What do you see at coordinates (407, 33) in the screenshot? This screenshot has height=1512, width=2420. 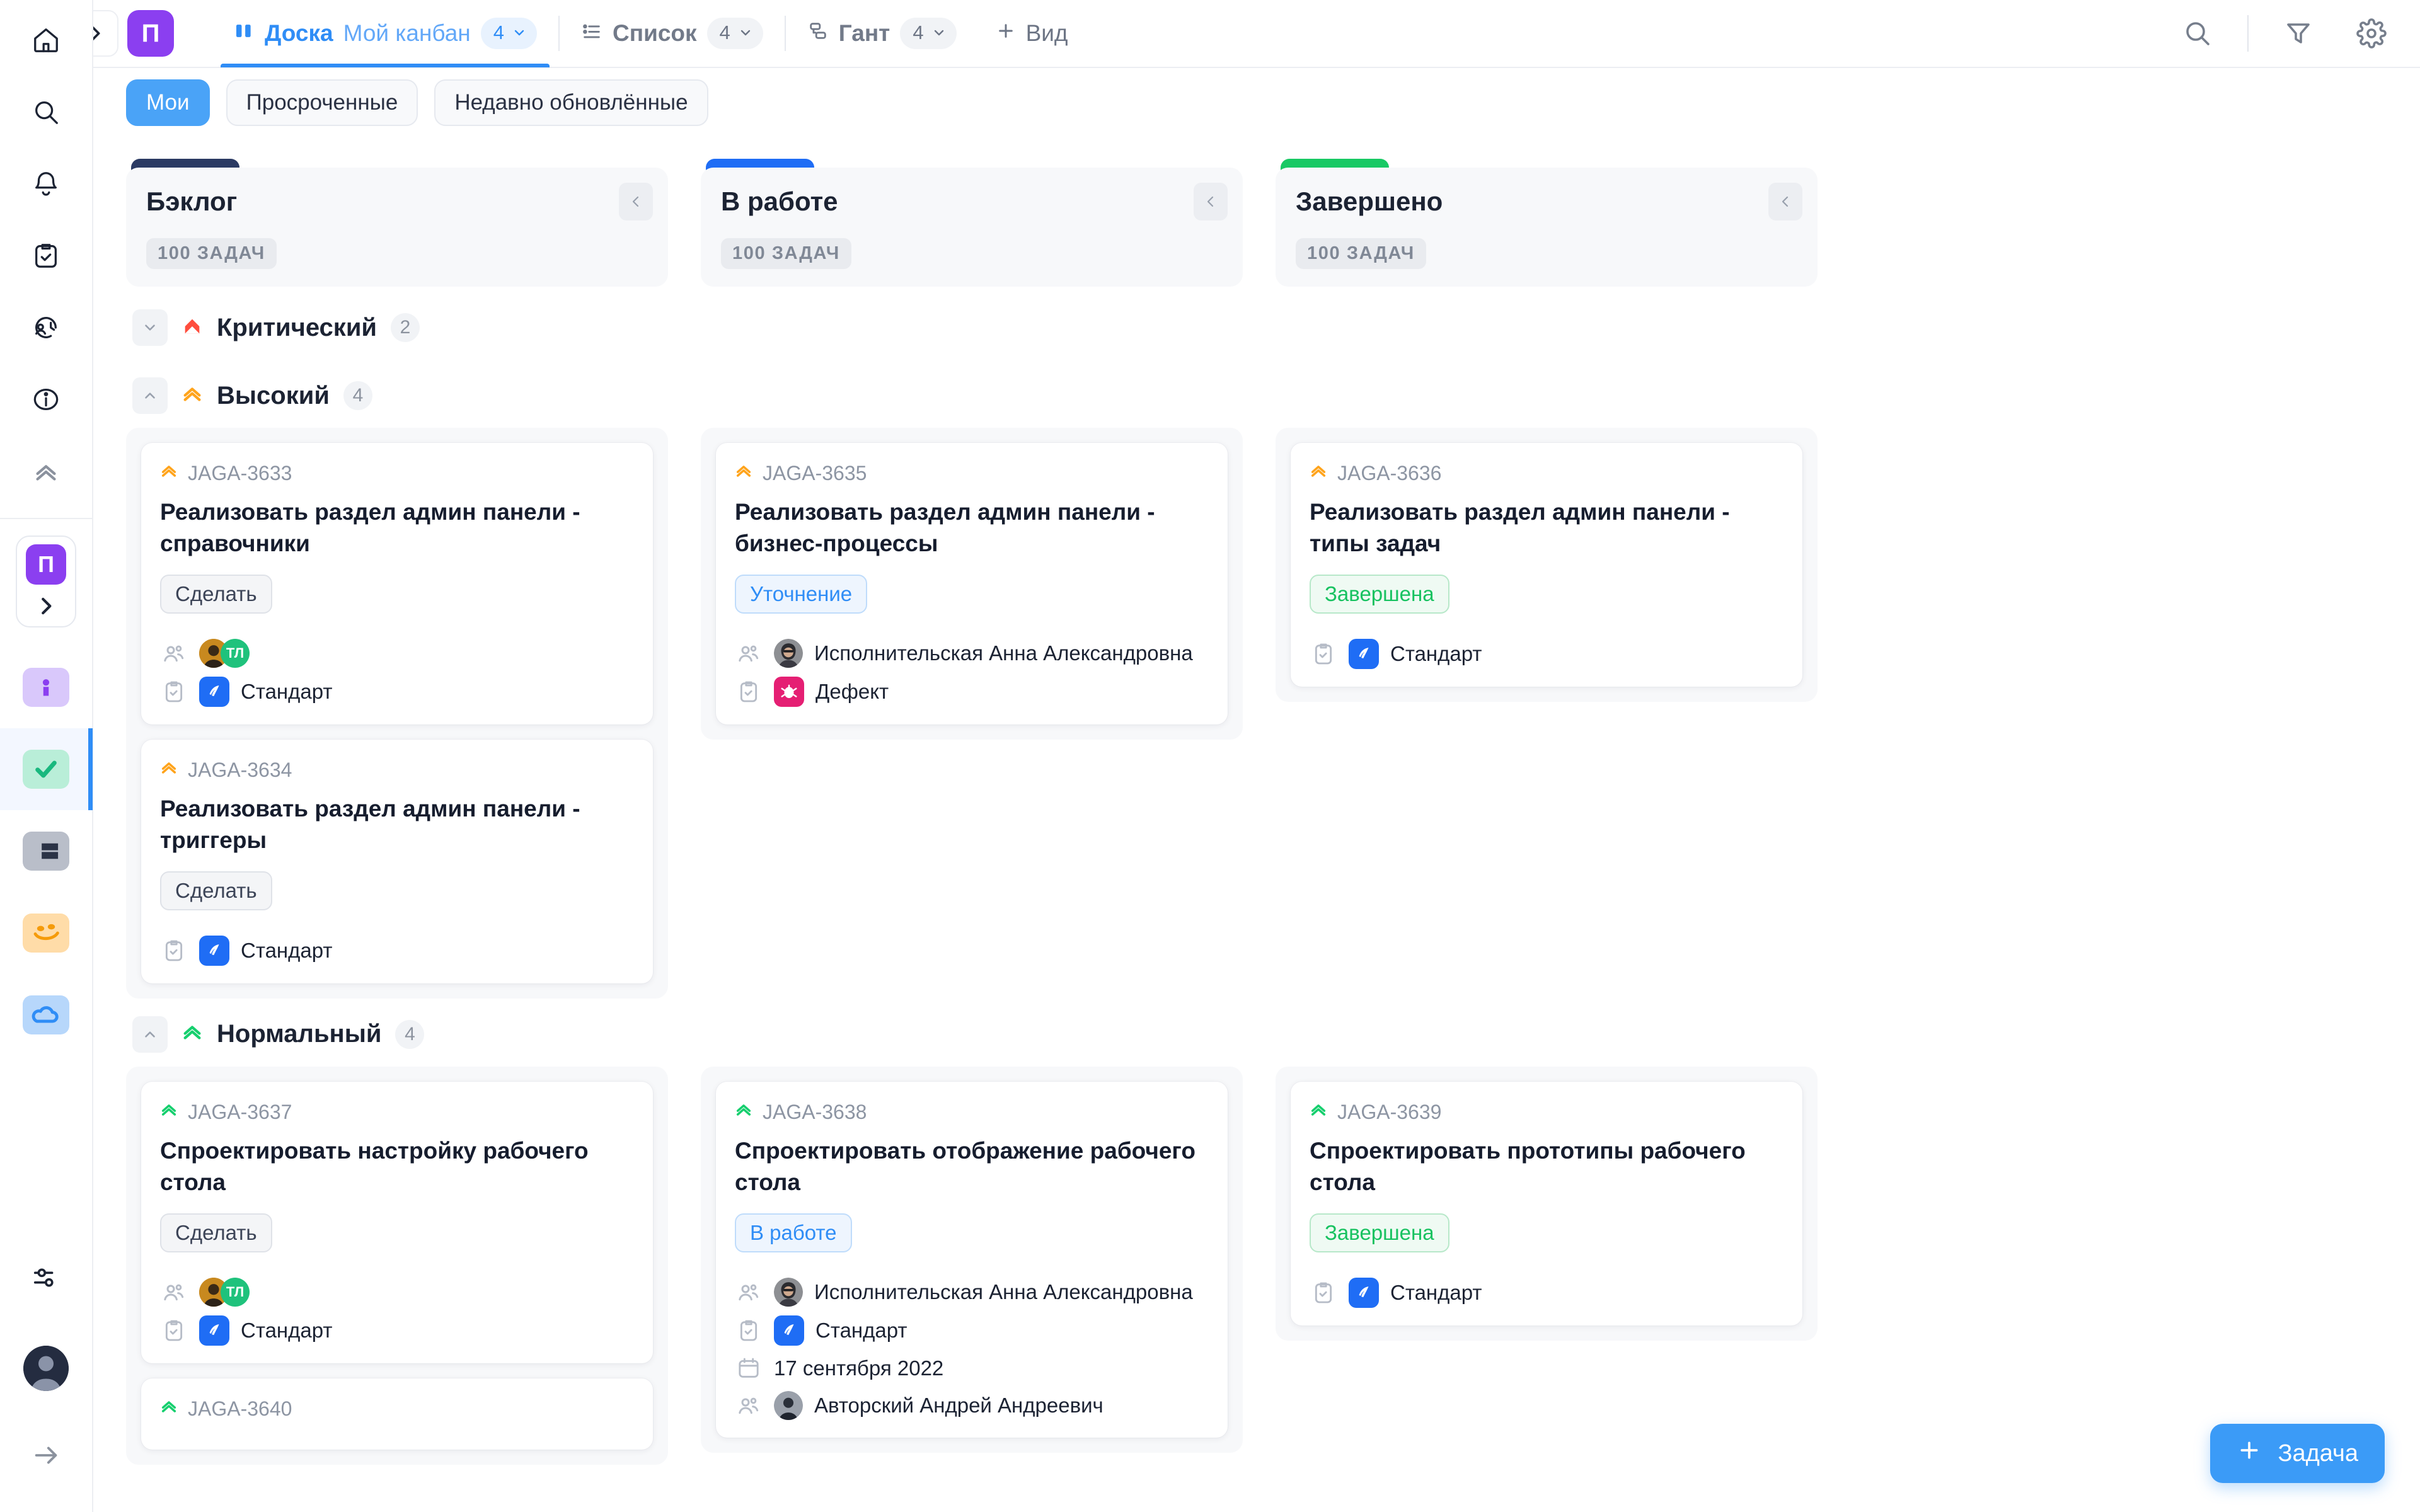 I see `tab-board-subtitle: Мой канбан` at bounding box center [407, 33].